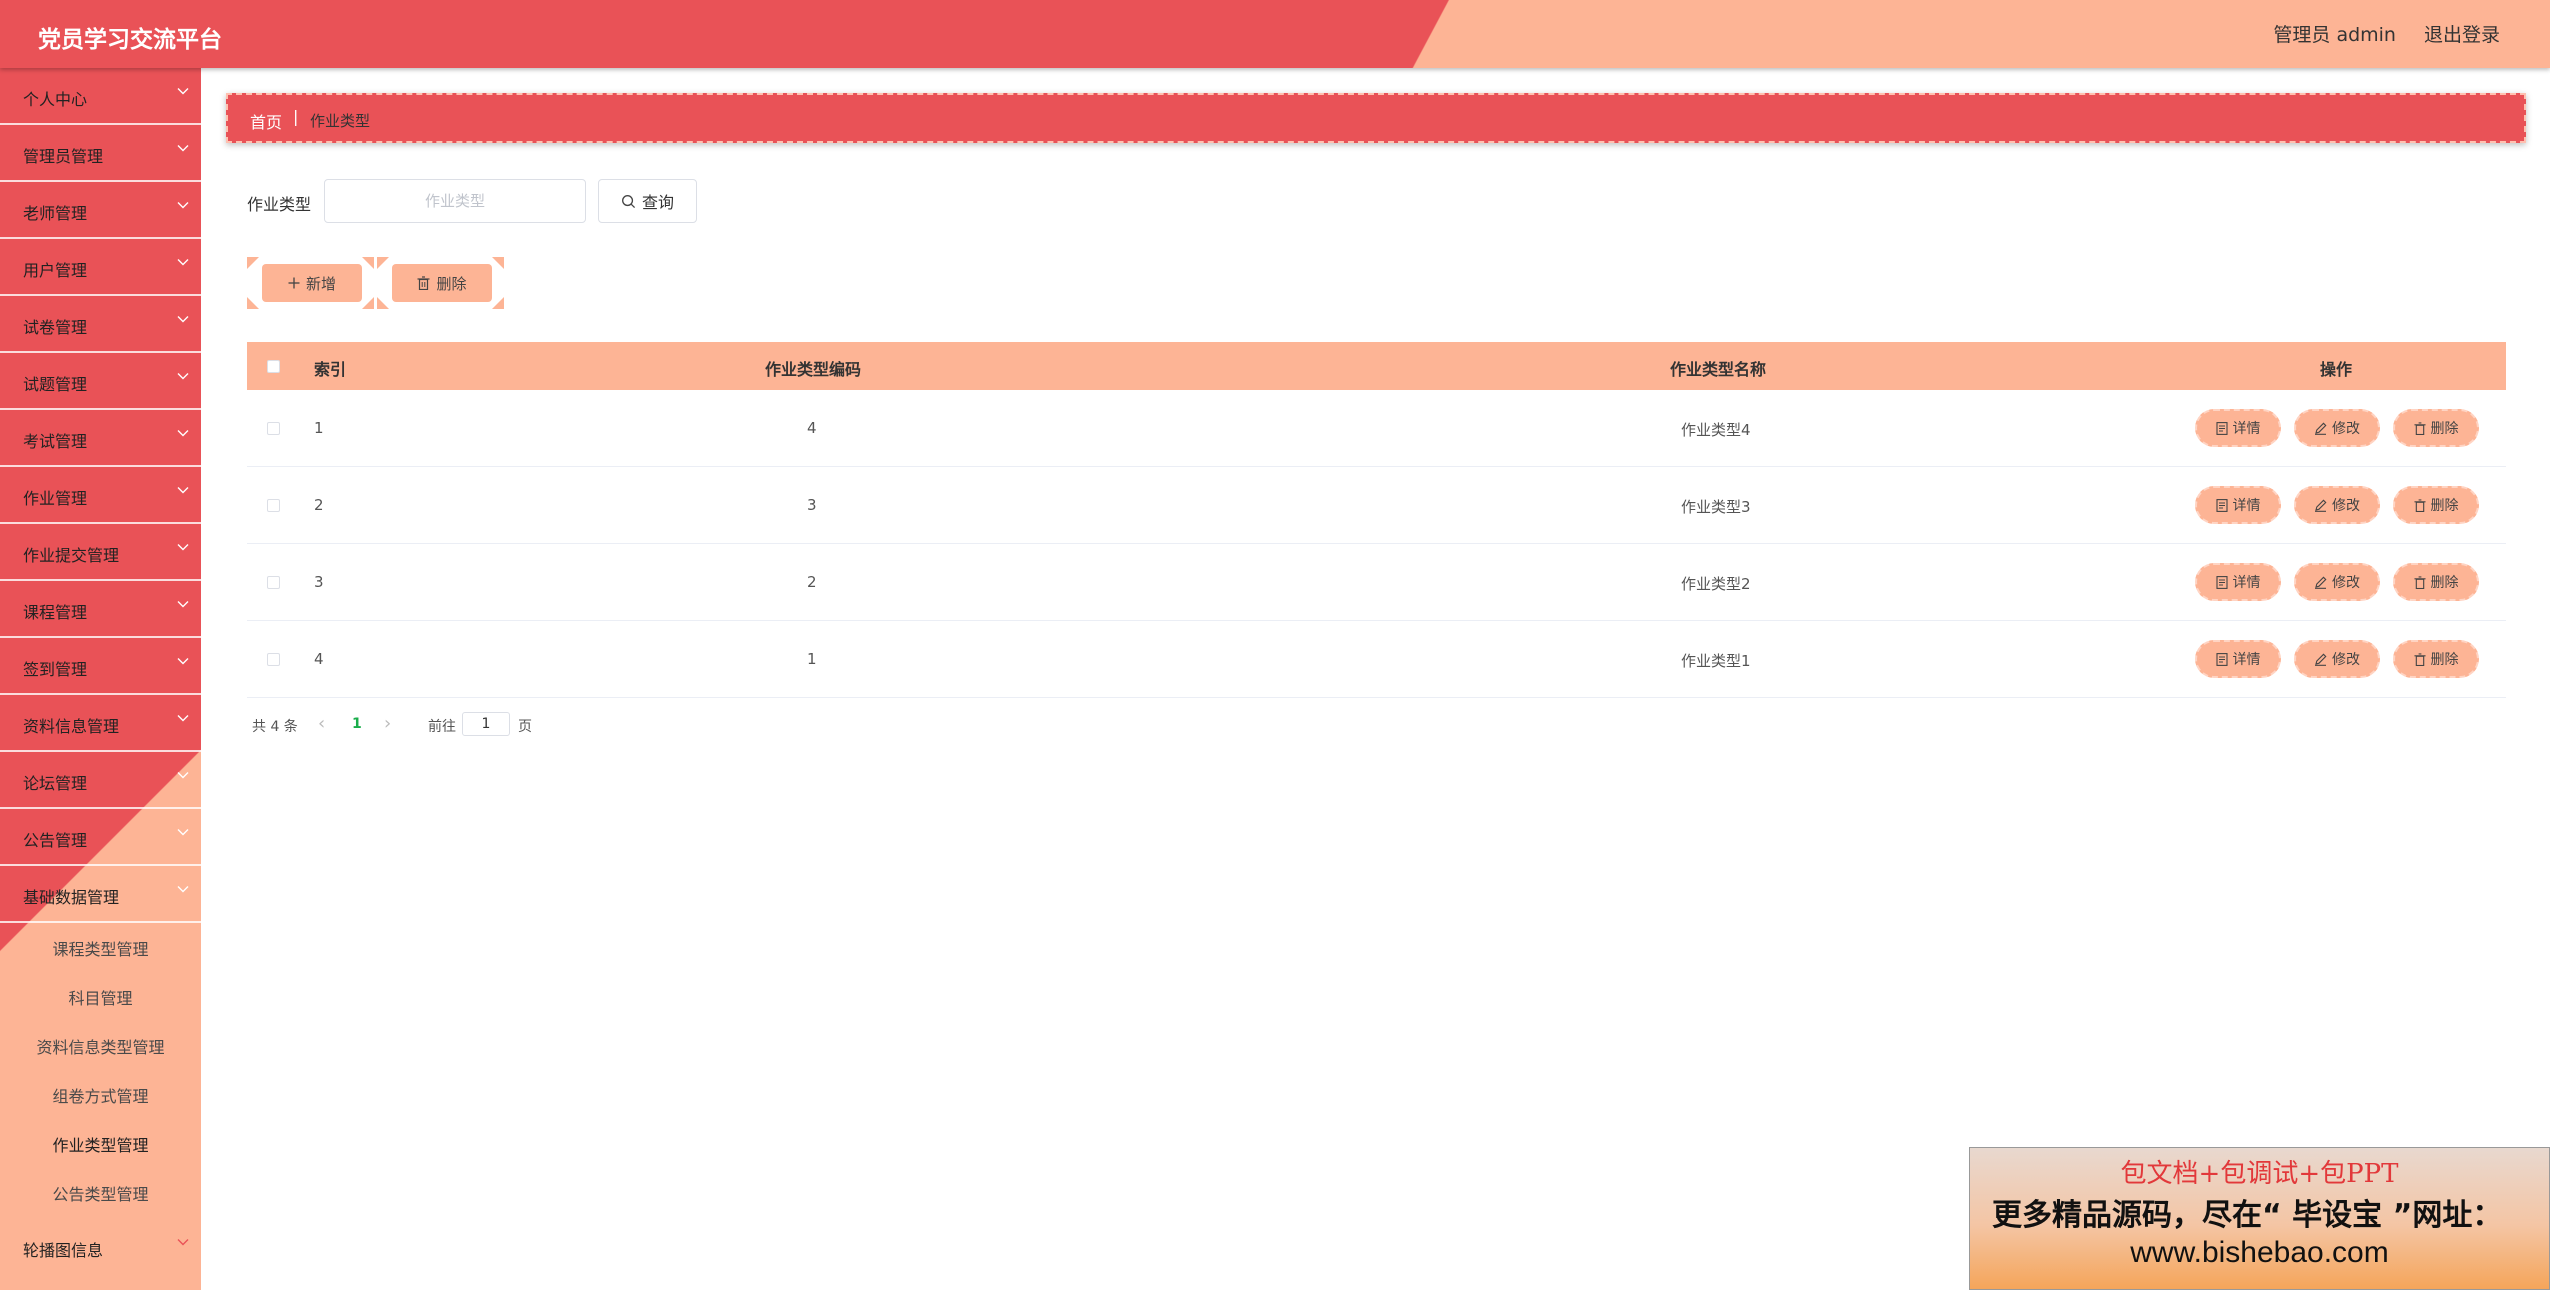 The width and height of the screenshot is (2550, 1290). Describe the element at coordinates (812, 582) in the screenshot. I see `cell-code: 2` at that location.